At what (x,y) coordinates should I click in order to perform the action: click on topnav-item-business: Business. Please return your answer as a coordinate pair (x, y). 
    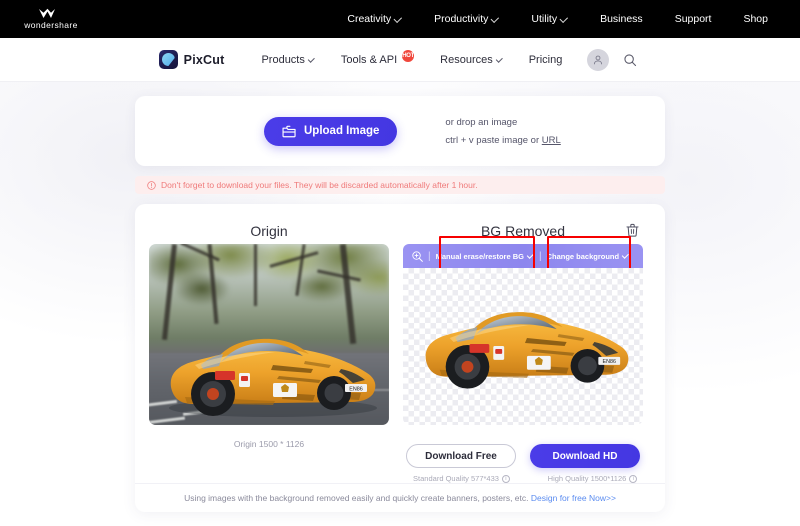
    Looking at the image, I should click on (621, 19).